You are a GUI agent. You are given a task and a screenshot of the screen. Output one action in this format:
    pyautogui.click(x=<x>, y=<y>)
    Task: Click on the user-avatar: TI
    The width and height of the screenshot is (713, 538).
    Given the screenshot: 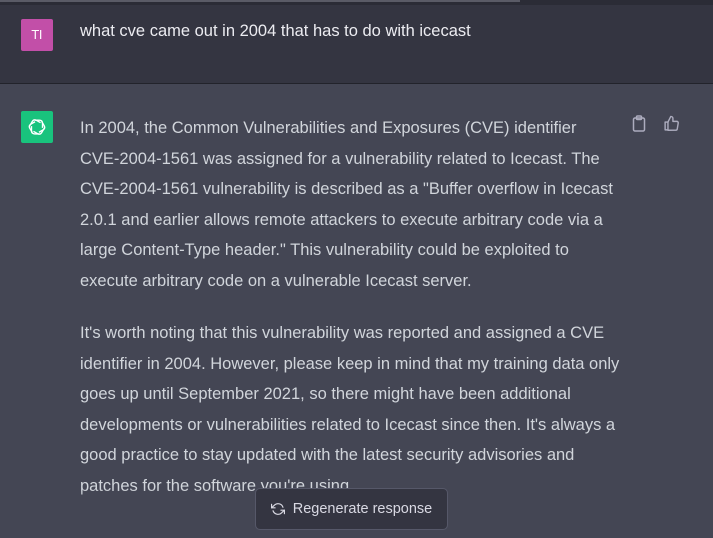 What is the action you would take?
    pyautogui.click(x=37, y=35)
    